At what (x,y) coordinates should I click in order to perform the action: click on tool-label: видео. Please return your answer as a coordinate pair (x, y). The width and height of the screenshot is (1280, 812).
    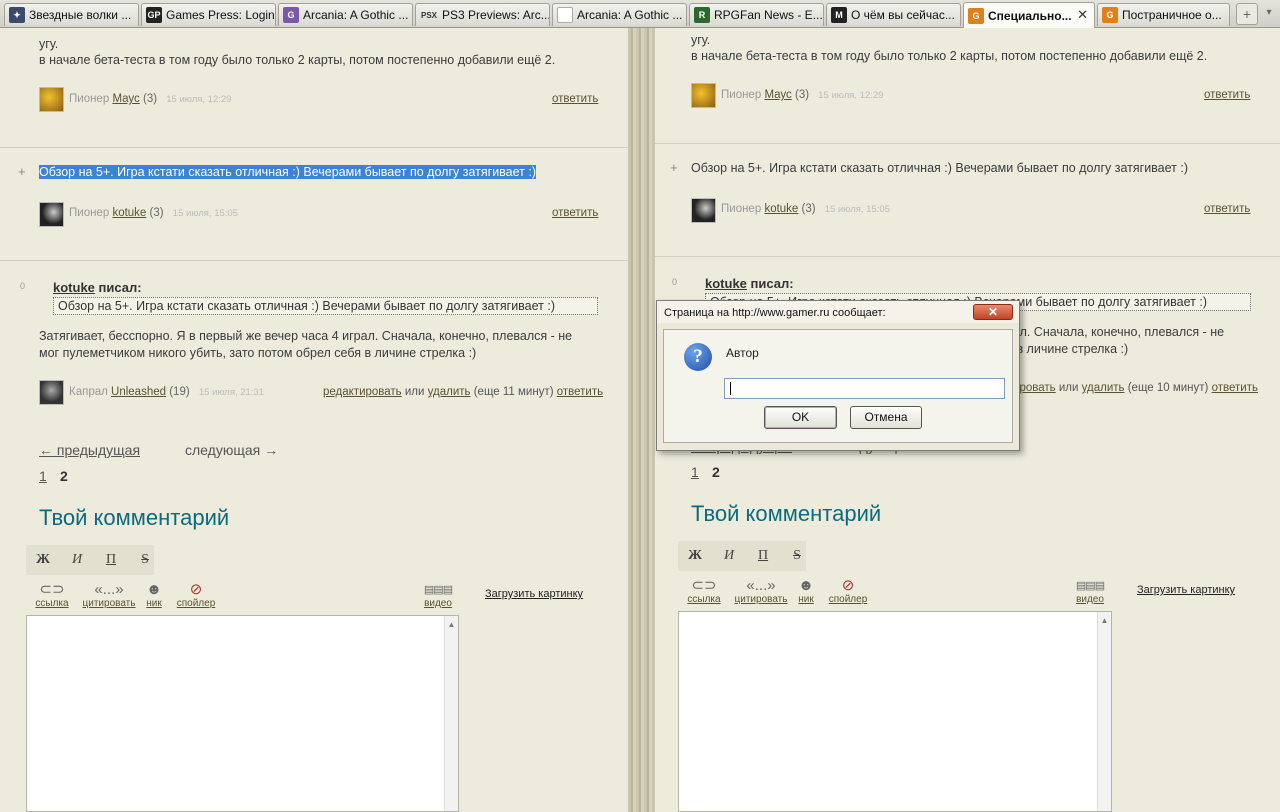
    Looking at the image, I should click on (438, 603).